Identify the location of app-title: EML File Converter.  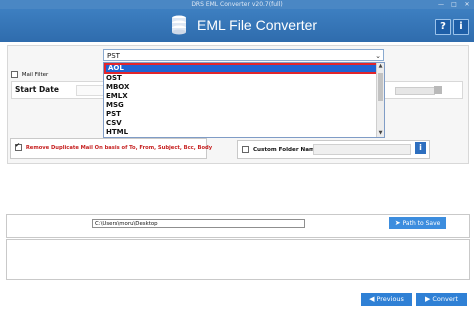
(257, 25).